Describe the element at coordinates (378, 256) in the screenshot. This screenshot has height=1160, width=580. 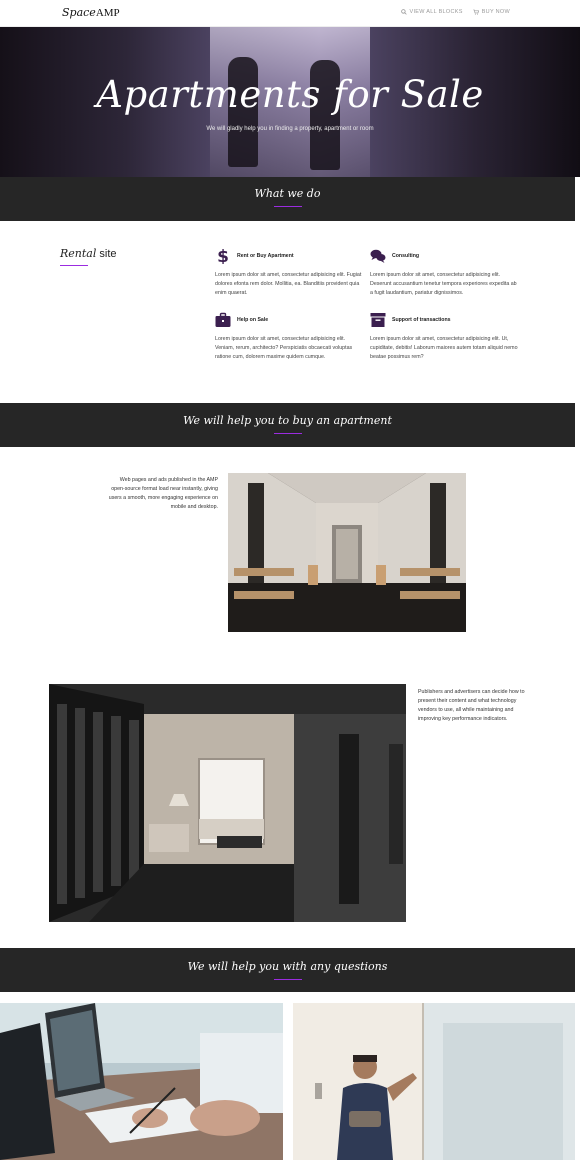
I see `chat-icon` at that location.